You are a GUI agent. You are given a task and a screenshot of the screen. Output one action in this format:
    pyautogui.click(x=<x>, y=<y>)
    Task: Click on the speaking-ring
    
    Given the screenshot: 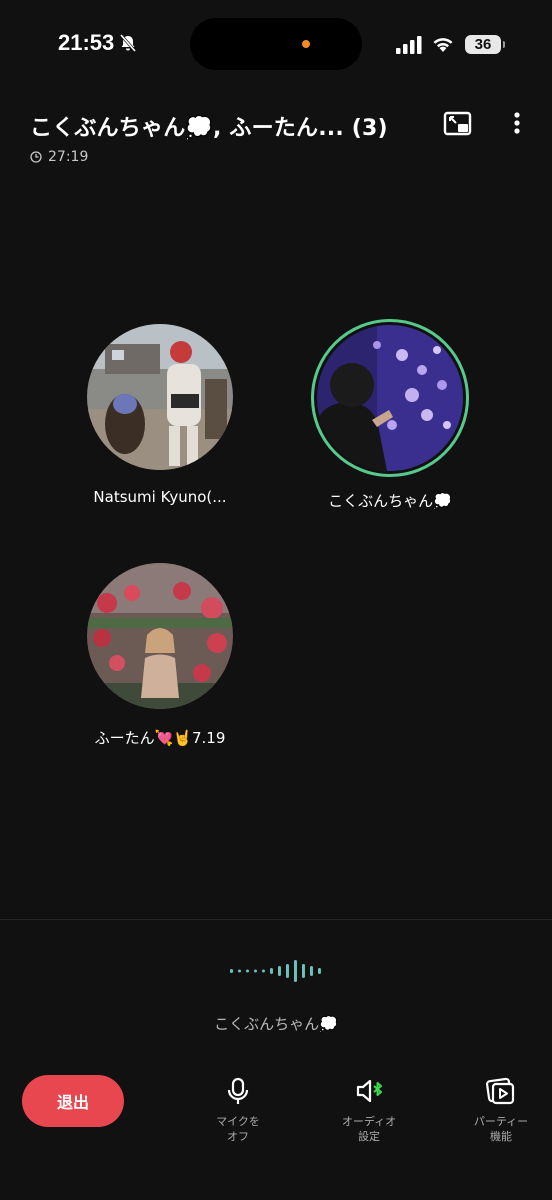 What is the action you would take?
    pyautogui.click(x=390, y=398)
    